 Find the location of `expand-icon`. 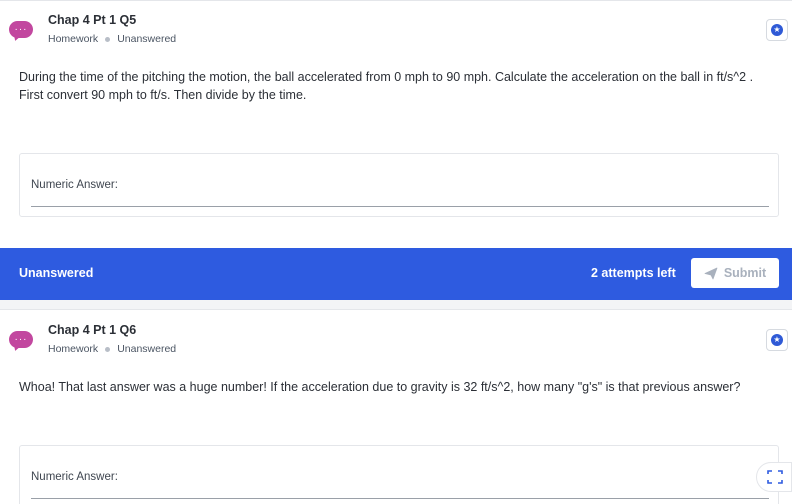

expand-icon is located at coordinates (775, 477).